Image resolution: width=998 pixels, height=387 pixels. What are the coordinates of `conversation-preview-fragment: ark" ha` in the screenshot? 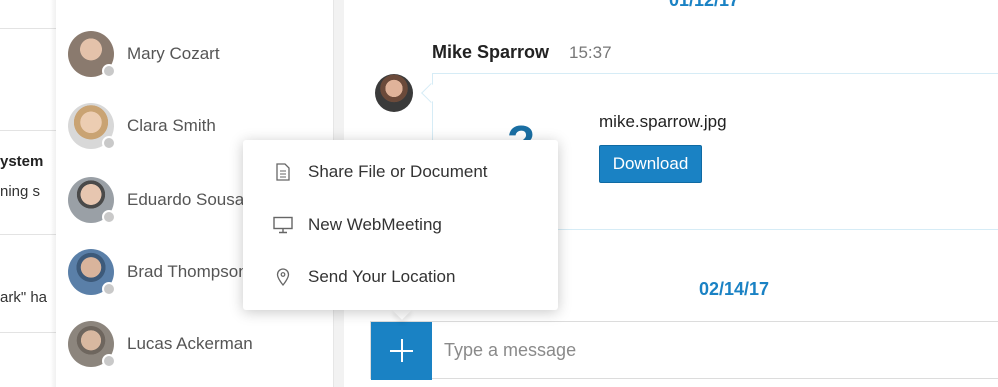 It's located at (24, 297).